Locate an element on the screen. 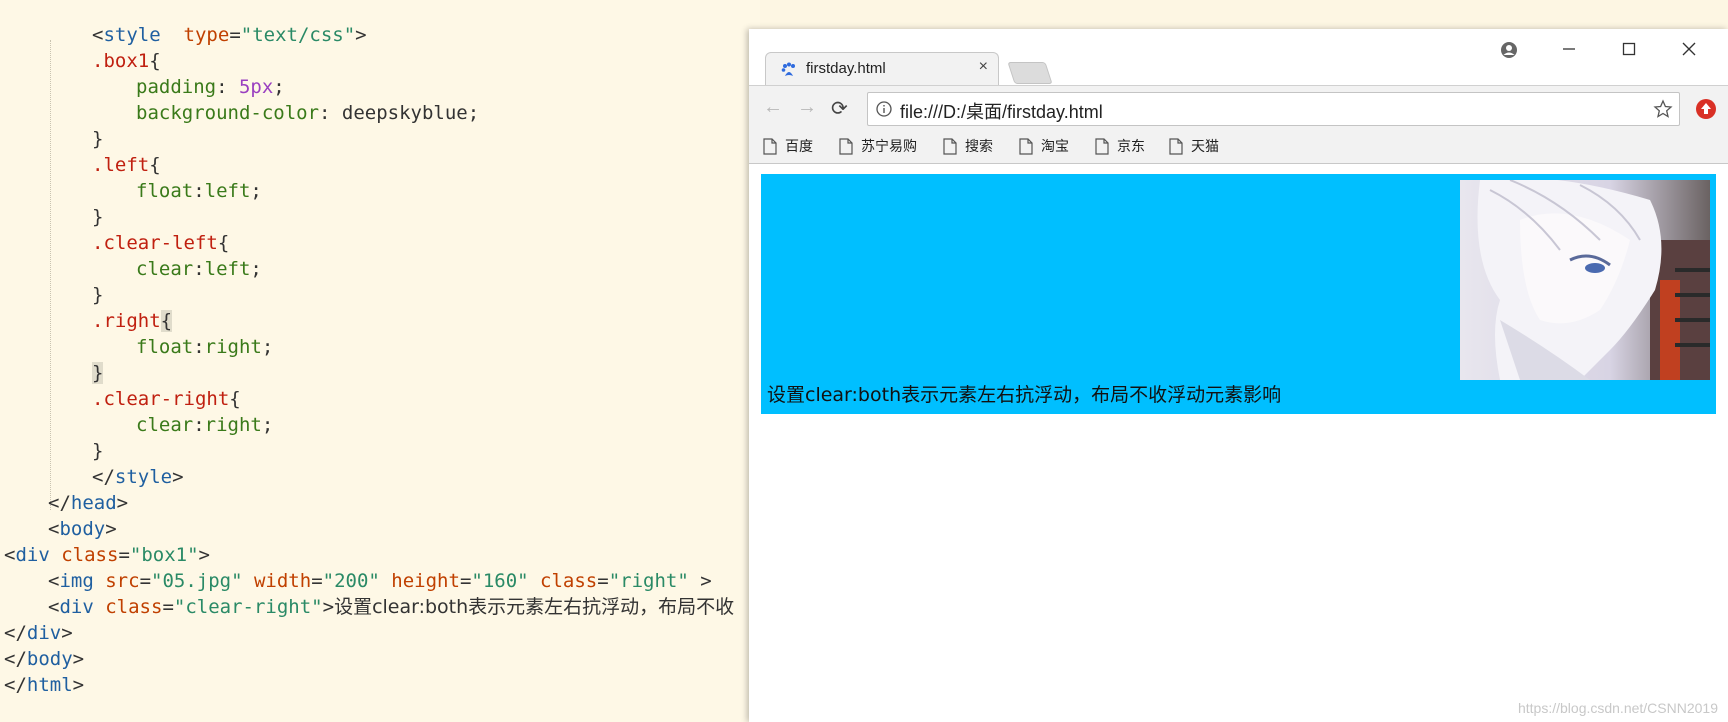 This screenshot has height=722, width=1728. code-line: </head> is located at coordinates (88, 503).